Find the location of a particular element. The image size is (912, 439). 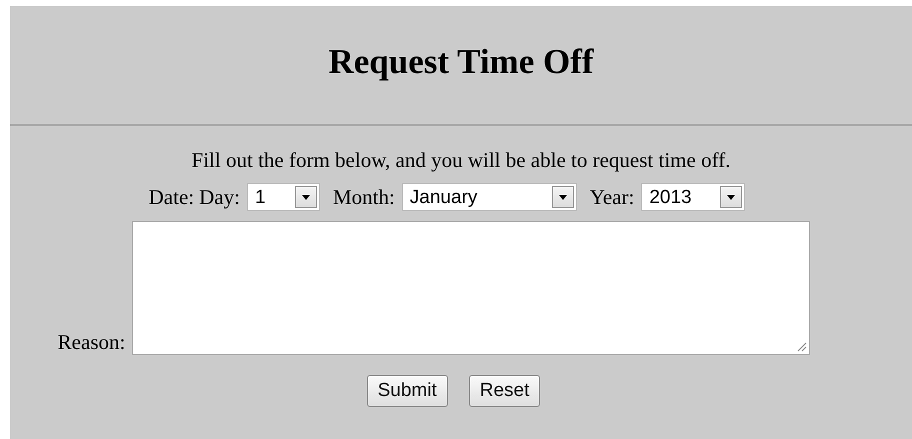

year-label: Year: is located at coordinates (612, 197).